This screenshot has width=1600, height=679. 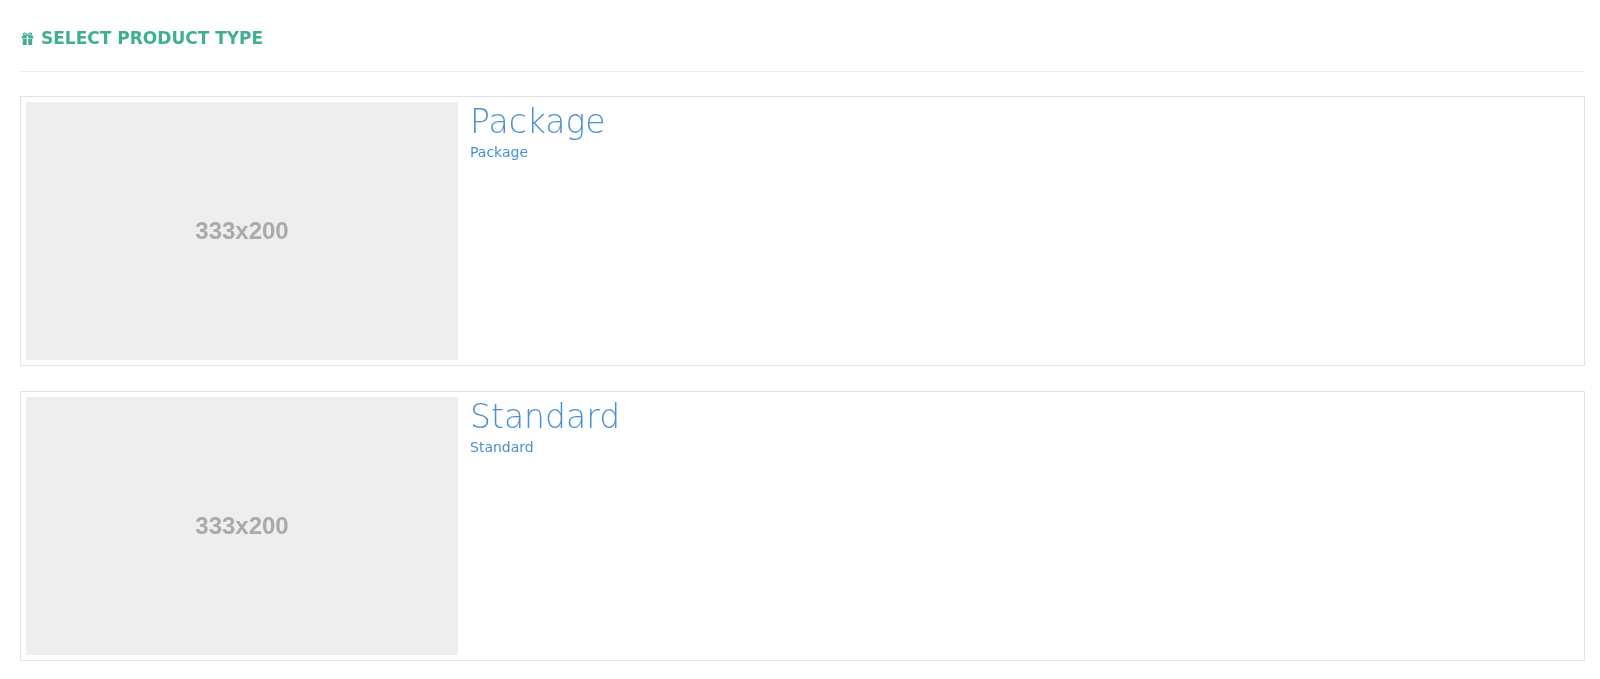 What do you see at coordinates (152, 38) in the screenshot?
I see `section-heading: SELECT PRODUCT TYPE` at bounding box center [152, 38].